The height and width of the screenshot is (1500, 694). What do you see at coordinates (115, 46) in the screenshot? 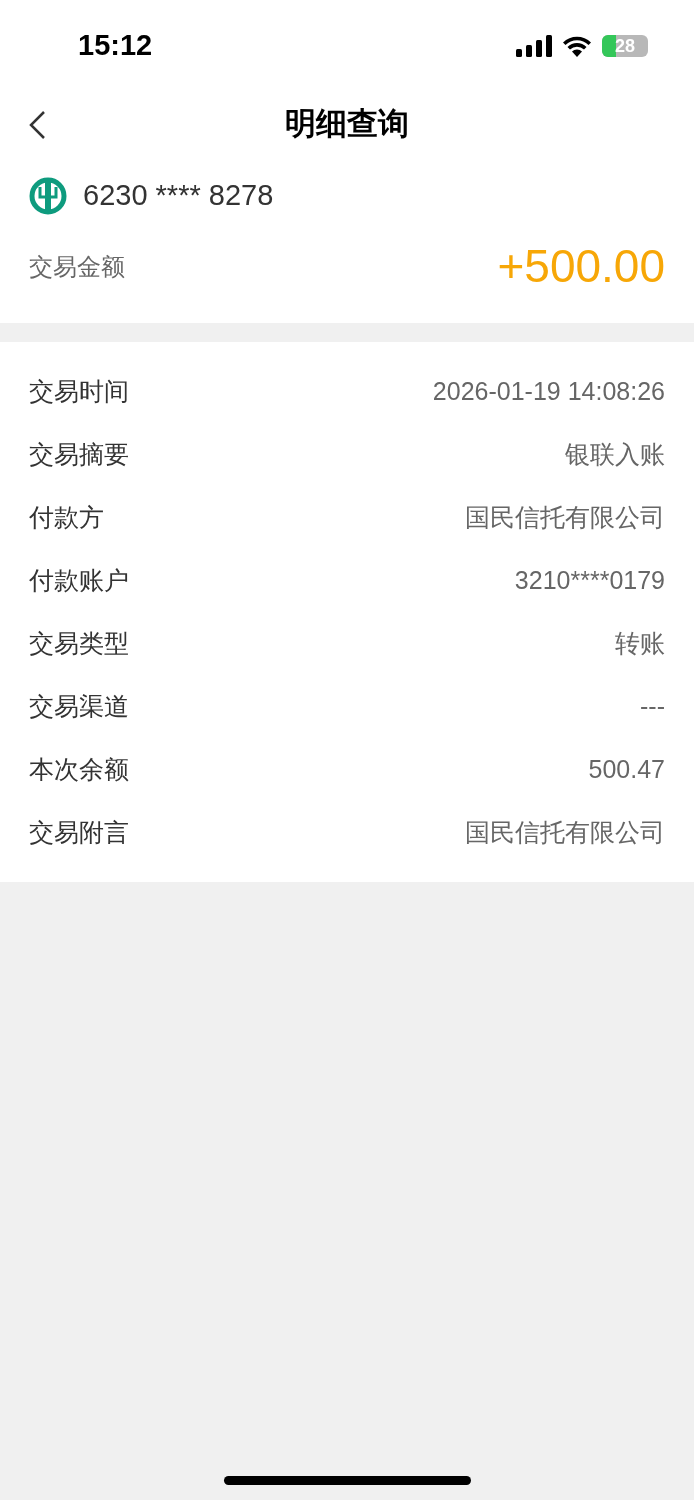
I see `status-time: 15:12` at bounding box center [115, 46].